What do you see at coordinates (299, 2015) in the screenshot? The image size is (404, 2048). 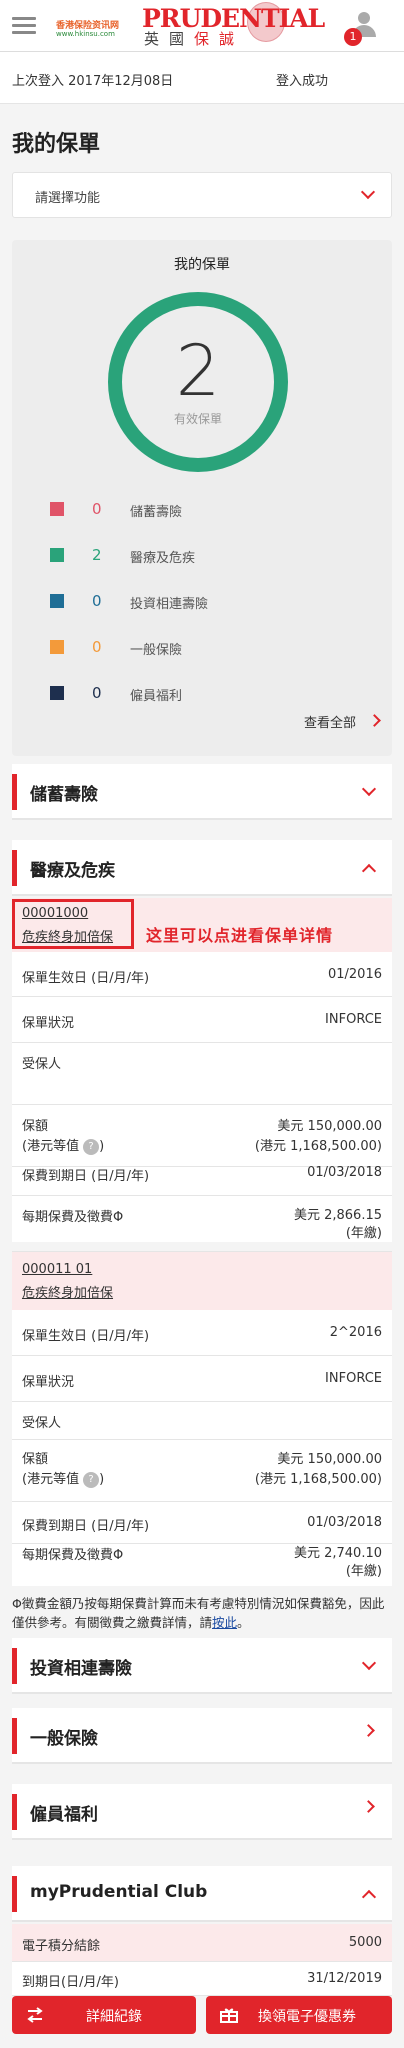 I see `redeem-coupon-button: 換領電子優惠券` at bounding box center [299, 2015].